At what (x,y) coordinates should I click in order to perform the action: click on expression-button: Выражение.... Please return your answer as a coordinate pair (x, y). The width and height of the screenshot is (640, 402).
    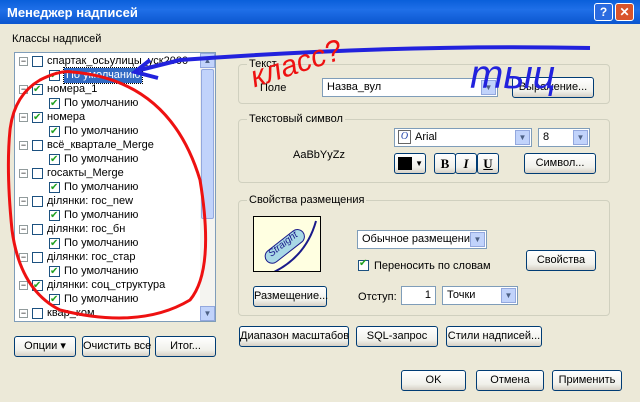
    Looking at the image, I should click on (553, 87).